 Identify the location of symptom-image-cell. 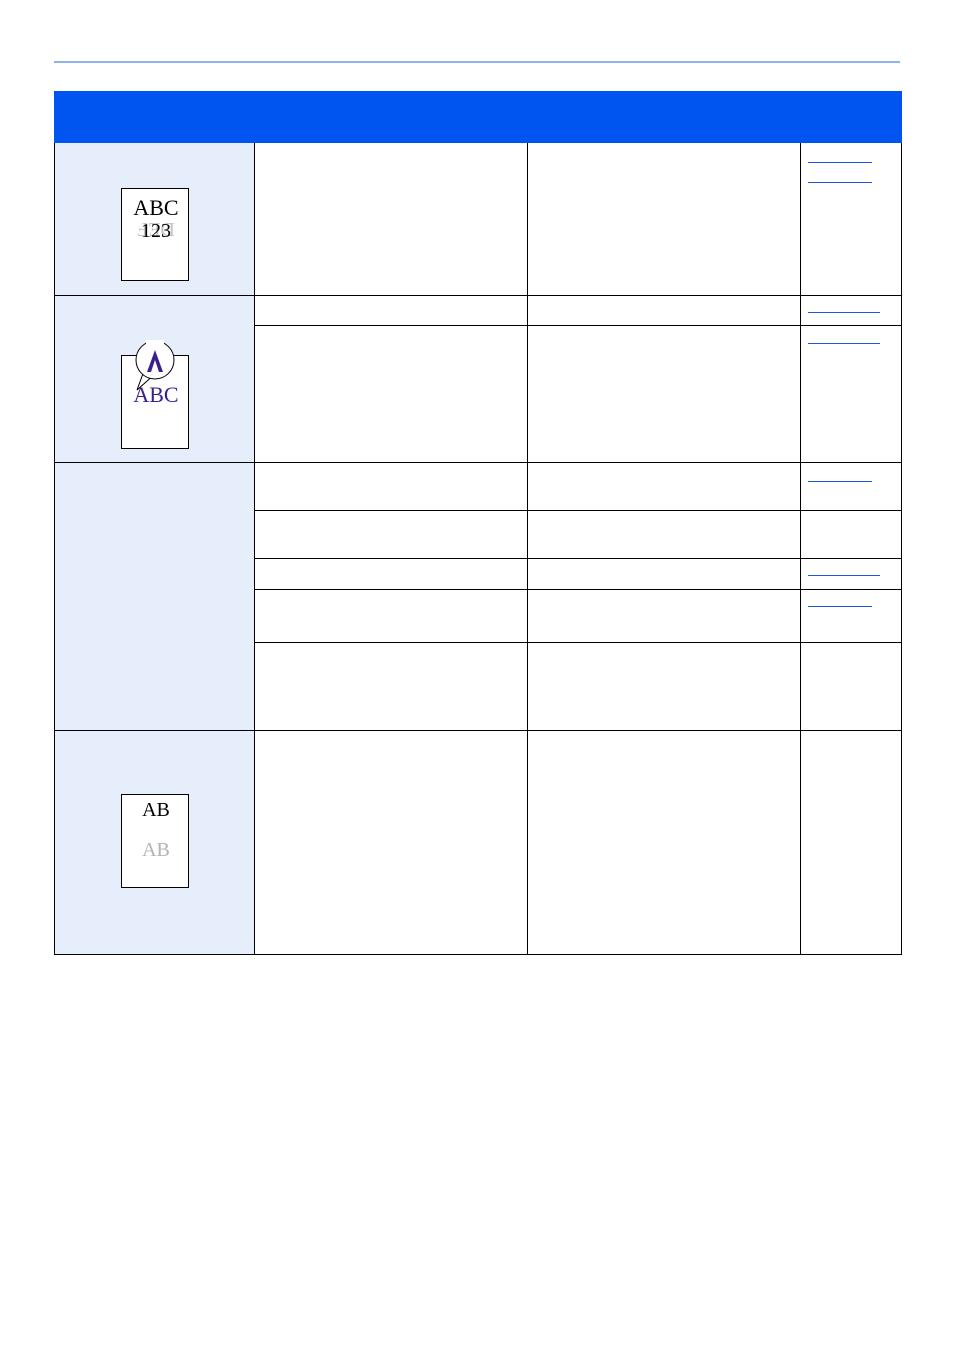
(154, 596).